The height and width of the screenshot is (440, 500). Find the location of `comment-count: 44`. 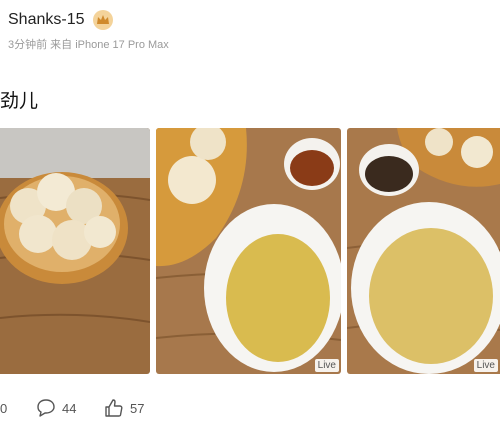

comment-count: 44 is located at coordinates (69, 408).